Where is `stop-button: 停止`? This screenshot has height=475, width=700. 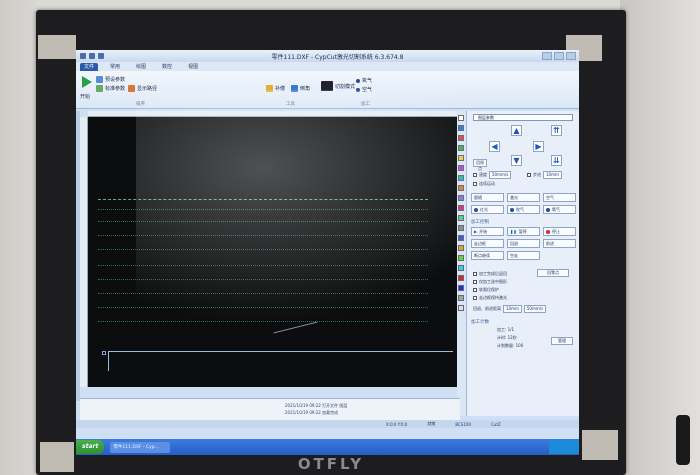 stop-button: 停止 is located at coordinates (559, 231).